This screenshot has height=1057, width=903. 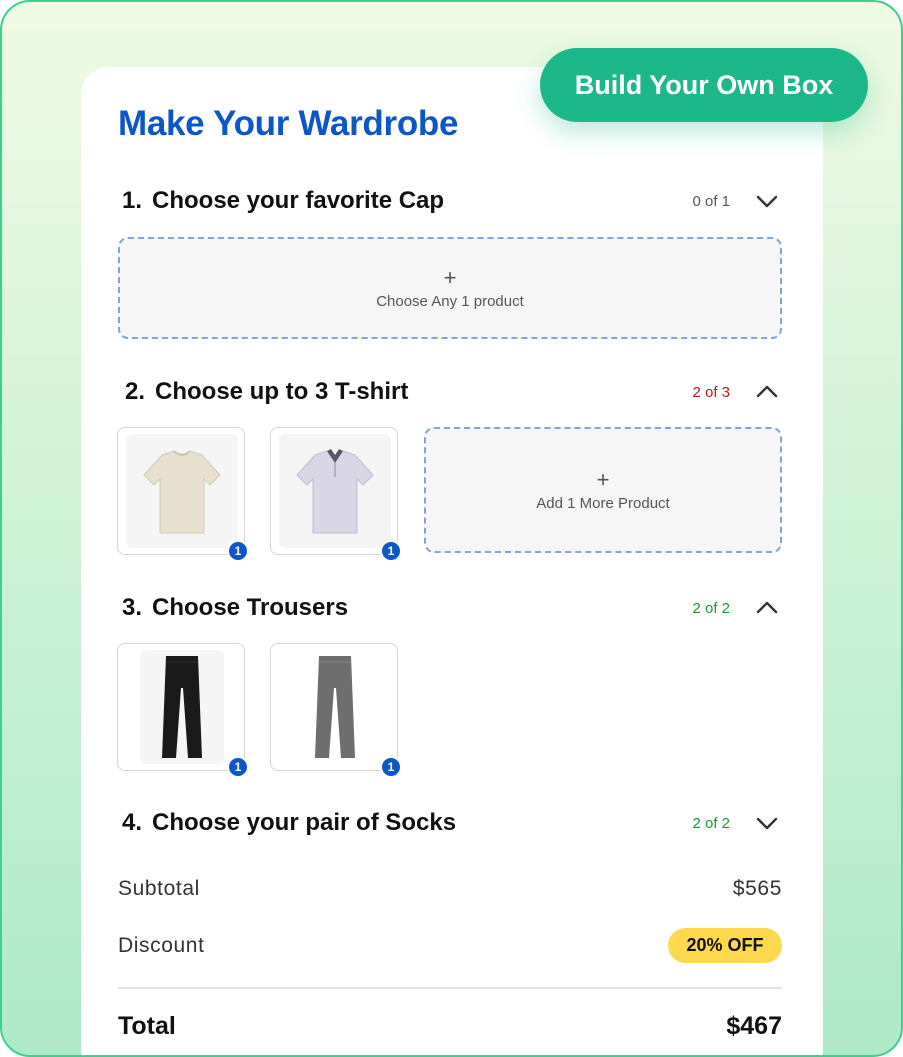 I want to click on product-thumb-grey-trousers: 1, so click(x=336, y=710).